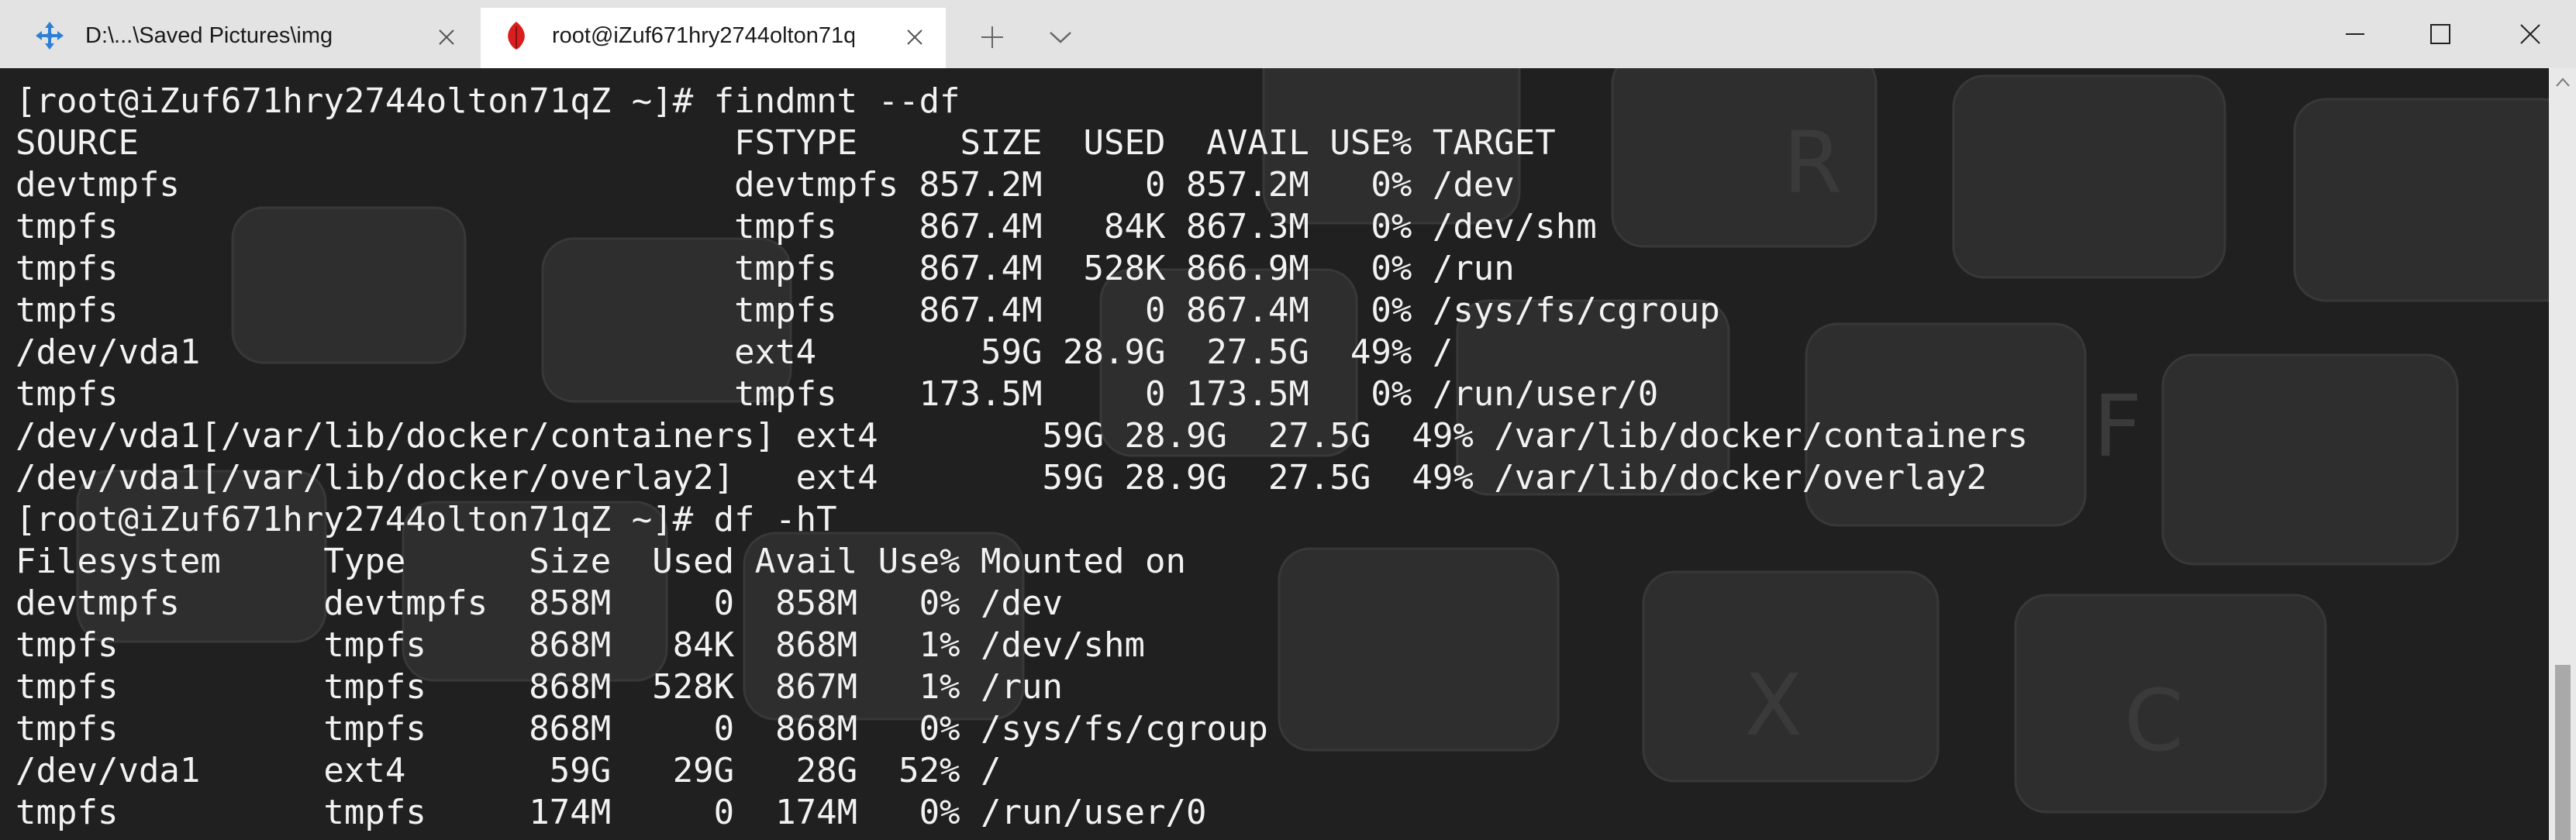 The image size is (2576, 840). What do you see at coordinates (2117, 427) in the screenshot?
I see `svg-text: F` at bounding box center [2117, 427].